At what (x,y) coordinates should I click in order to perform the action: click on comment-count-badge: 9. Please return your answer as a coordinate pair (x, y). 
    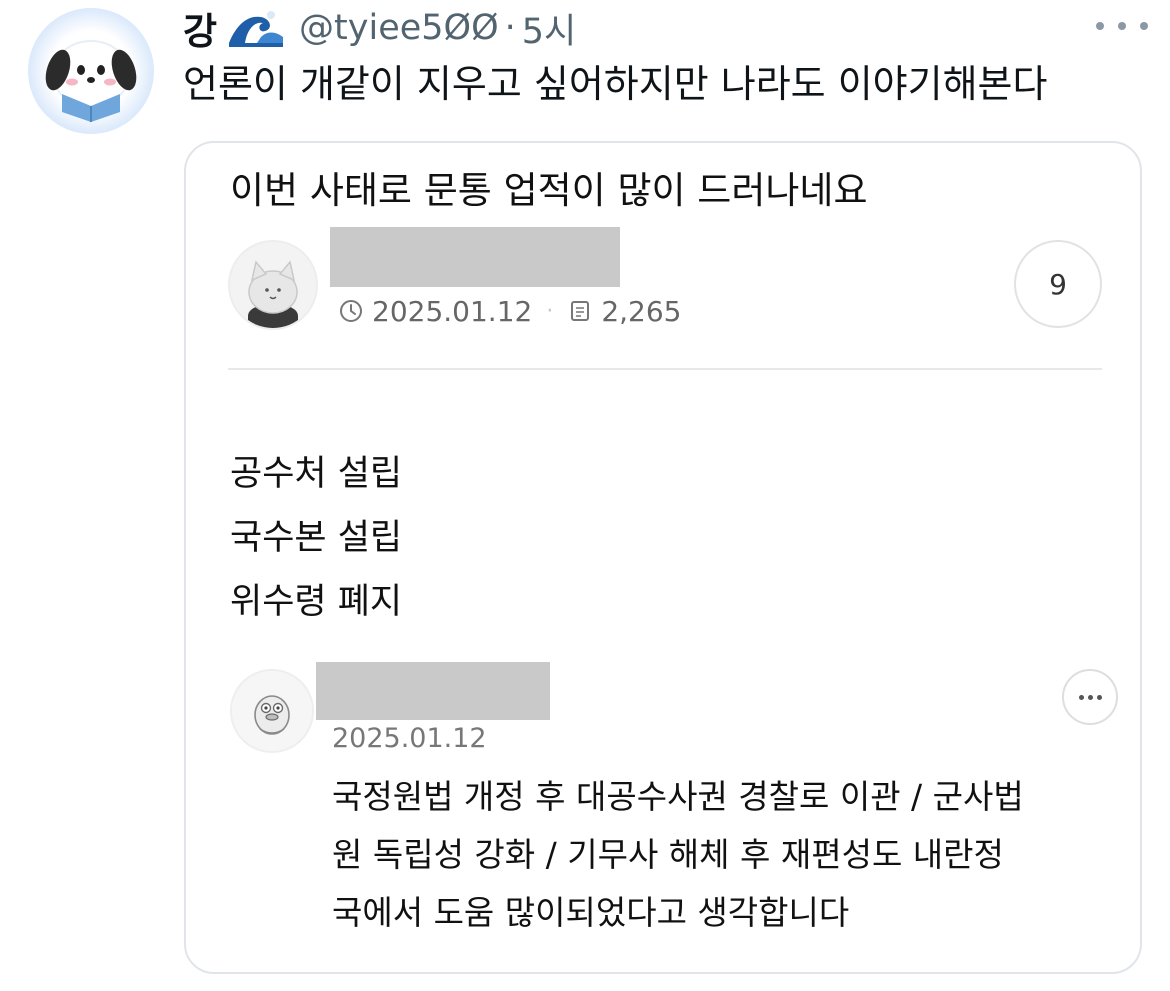
    Looking at the image, I should click on (1058, 284).